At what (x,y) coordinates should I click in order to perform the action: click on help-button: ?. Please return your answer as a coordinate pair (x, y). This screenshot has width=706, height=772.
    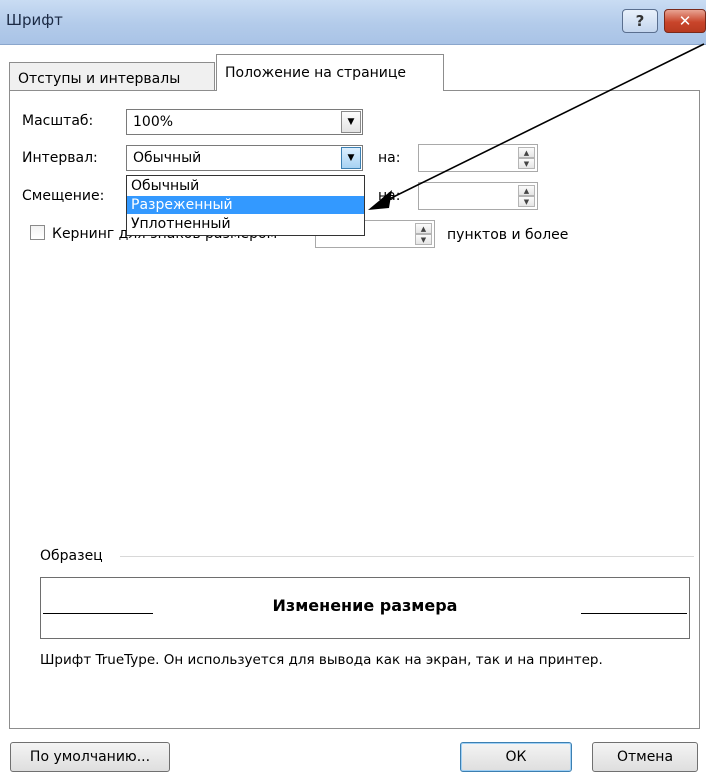
    Looking at the image, I should click on (640, 21).